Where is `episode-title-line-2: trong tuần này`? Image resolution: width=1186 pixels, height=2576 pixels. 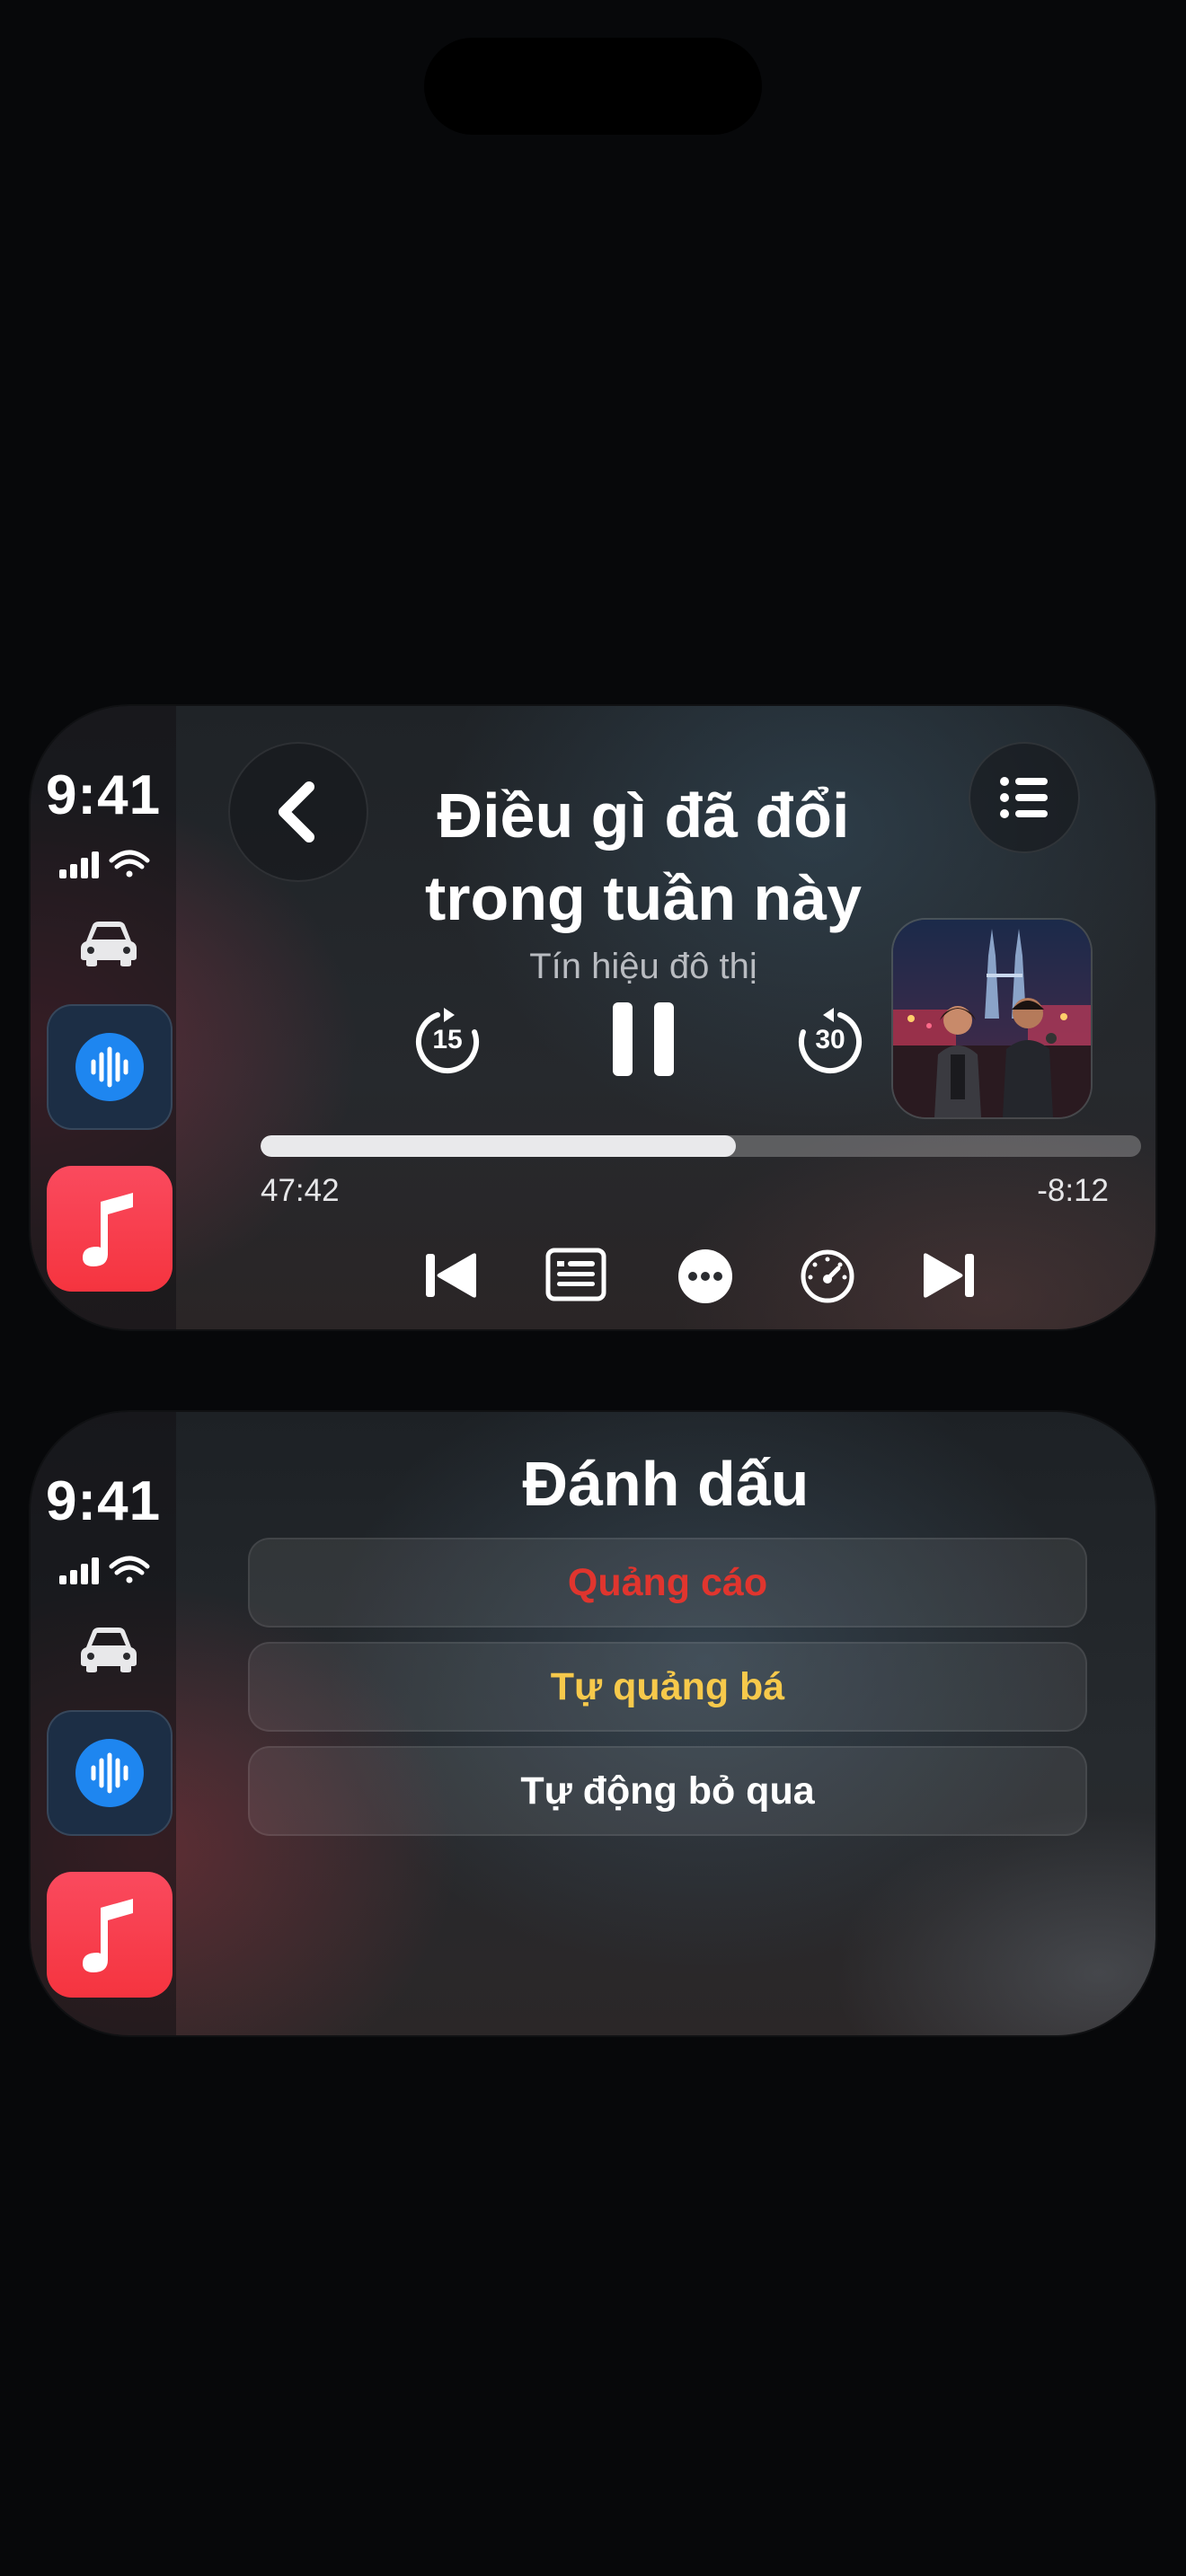 episode-title-line-2: trong tuần này is located at coordinates (643, 898).